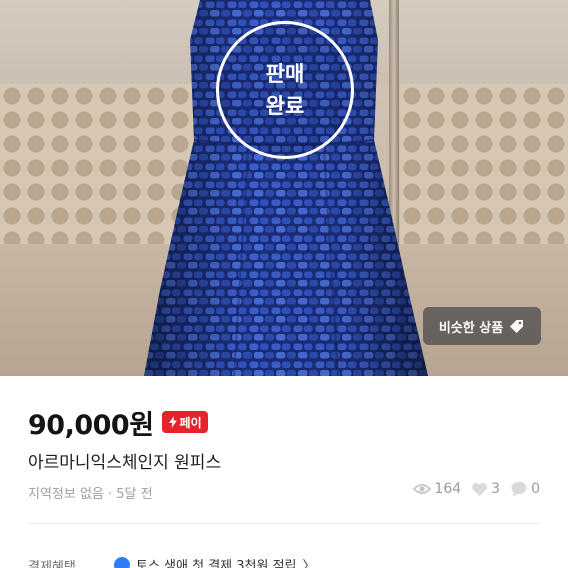  I want to click on product-stats: 164 3 0, so click(476, 489).